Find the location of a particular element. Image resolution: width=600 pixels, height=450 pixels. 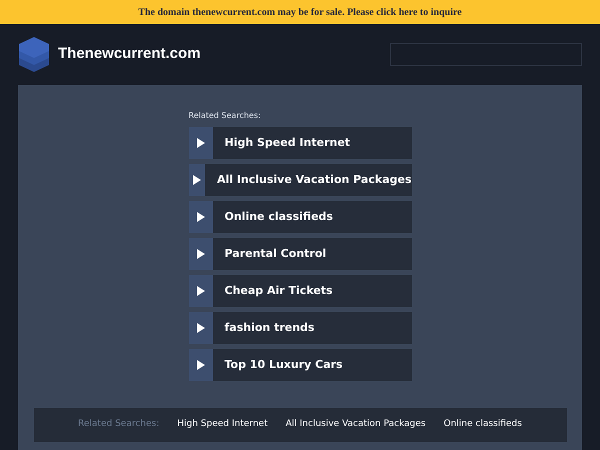

related-search-link: Cheap Air Tickets is located at coordinates (300, 291).